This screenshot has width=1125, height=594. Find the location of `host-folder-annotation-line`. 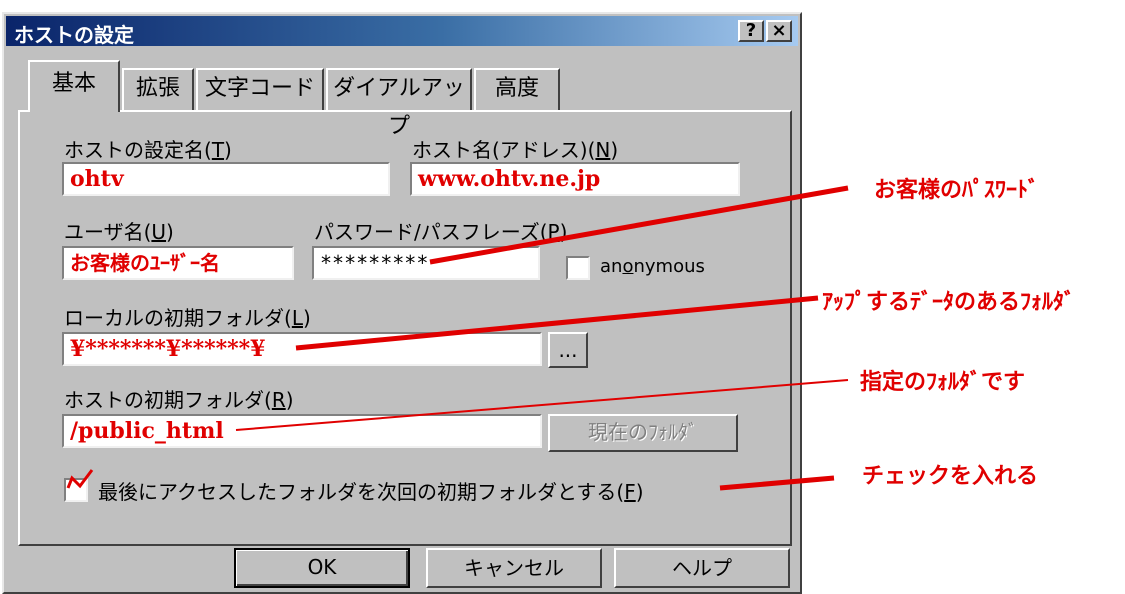

host-folder-annotation-line is located at coordinates (542, 405).